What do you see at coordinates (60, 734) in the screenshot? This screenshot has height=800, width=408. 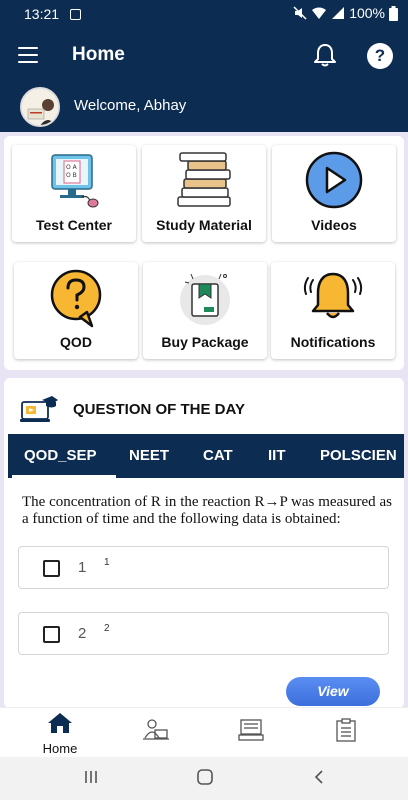 I see `nav-home: Home` at bounding box center [60, 734].